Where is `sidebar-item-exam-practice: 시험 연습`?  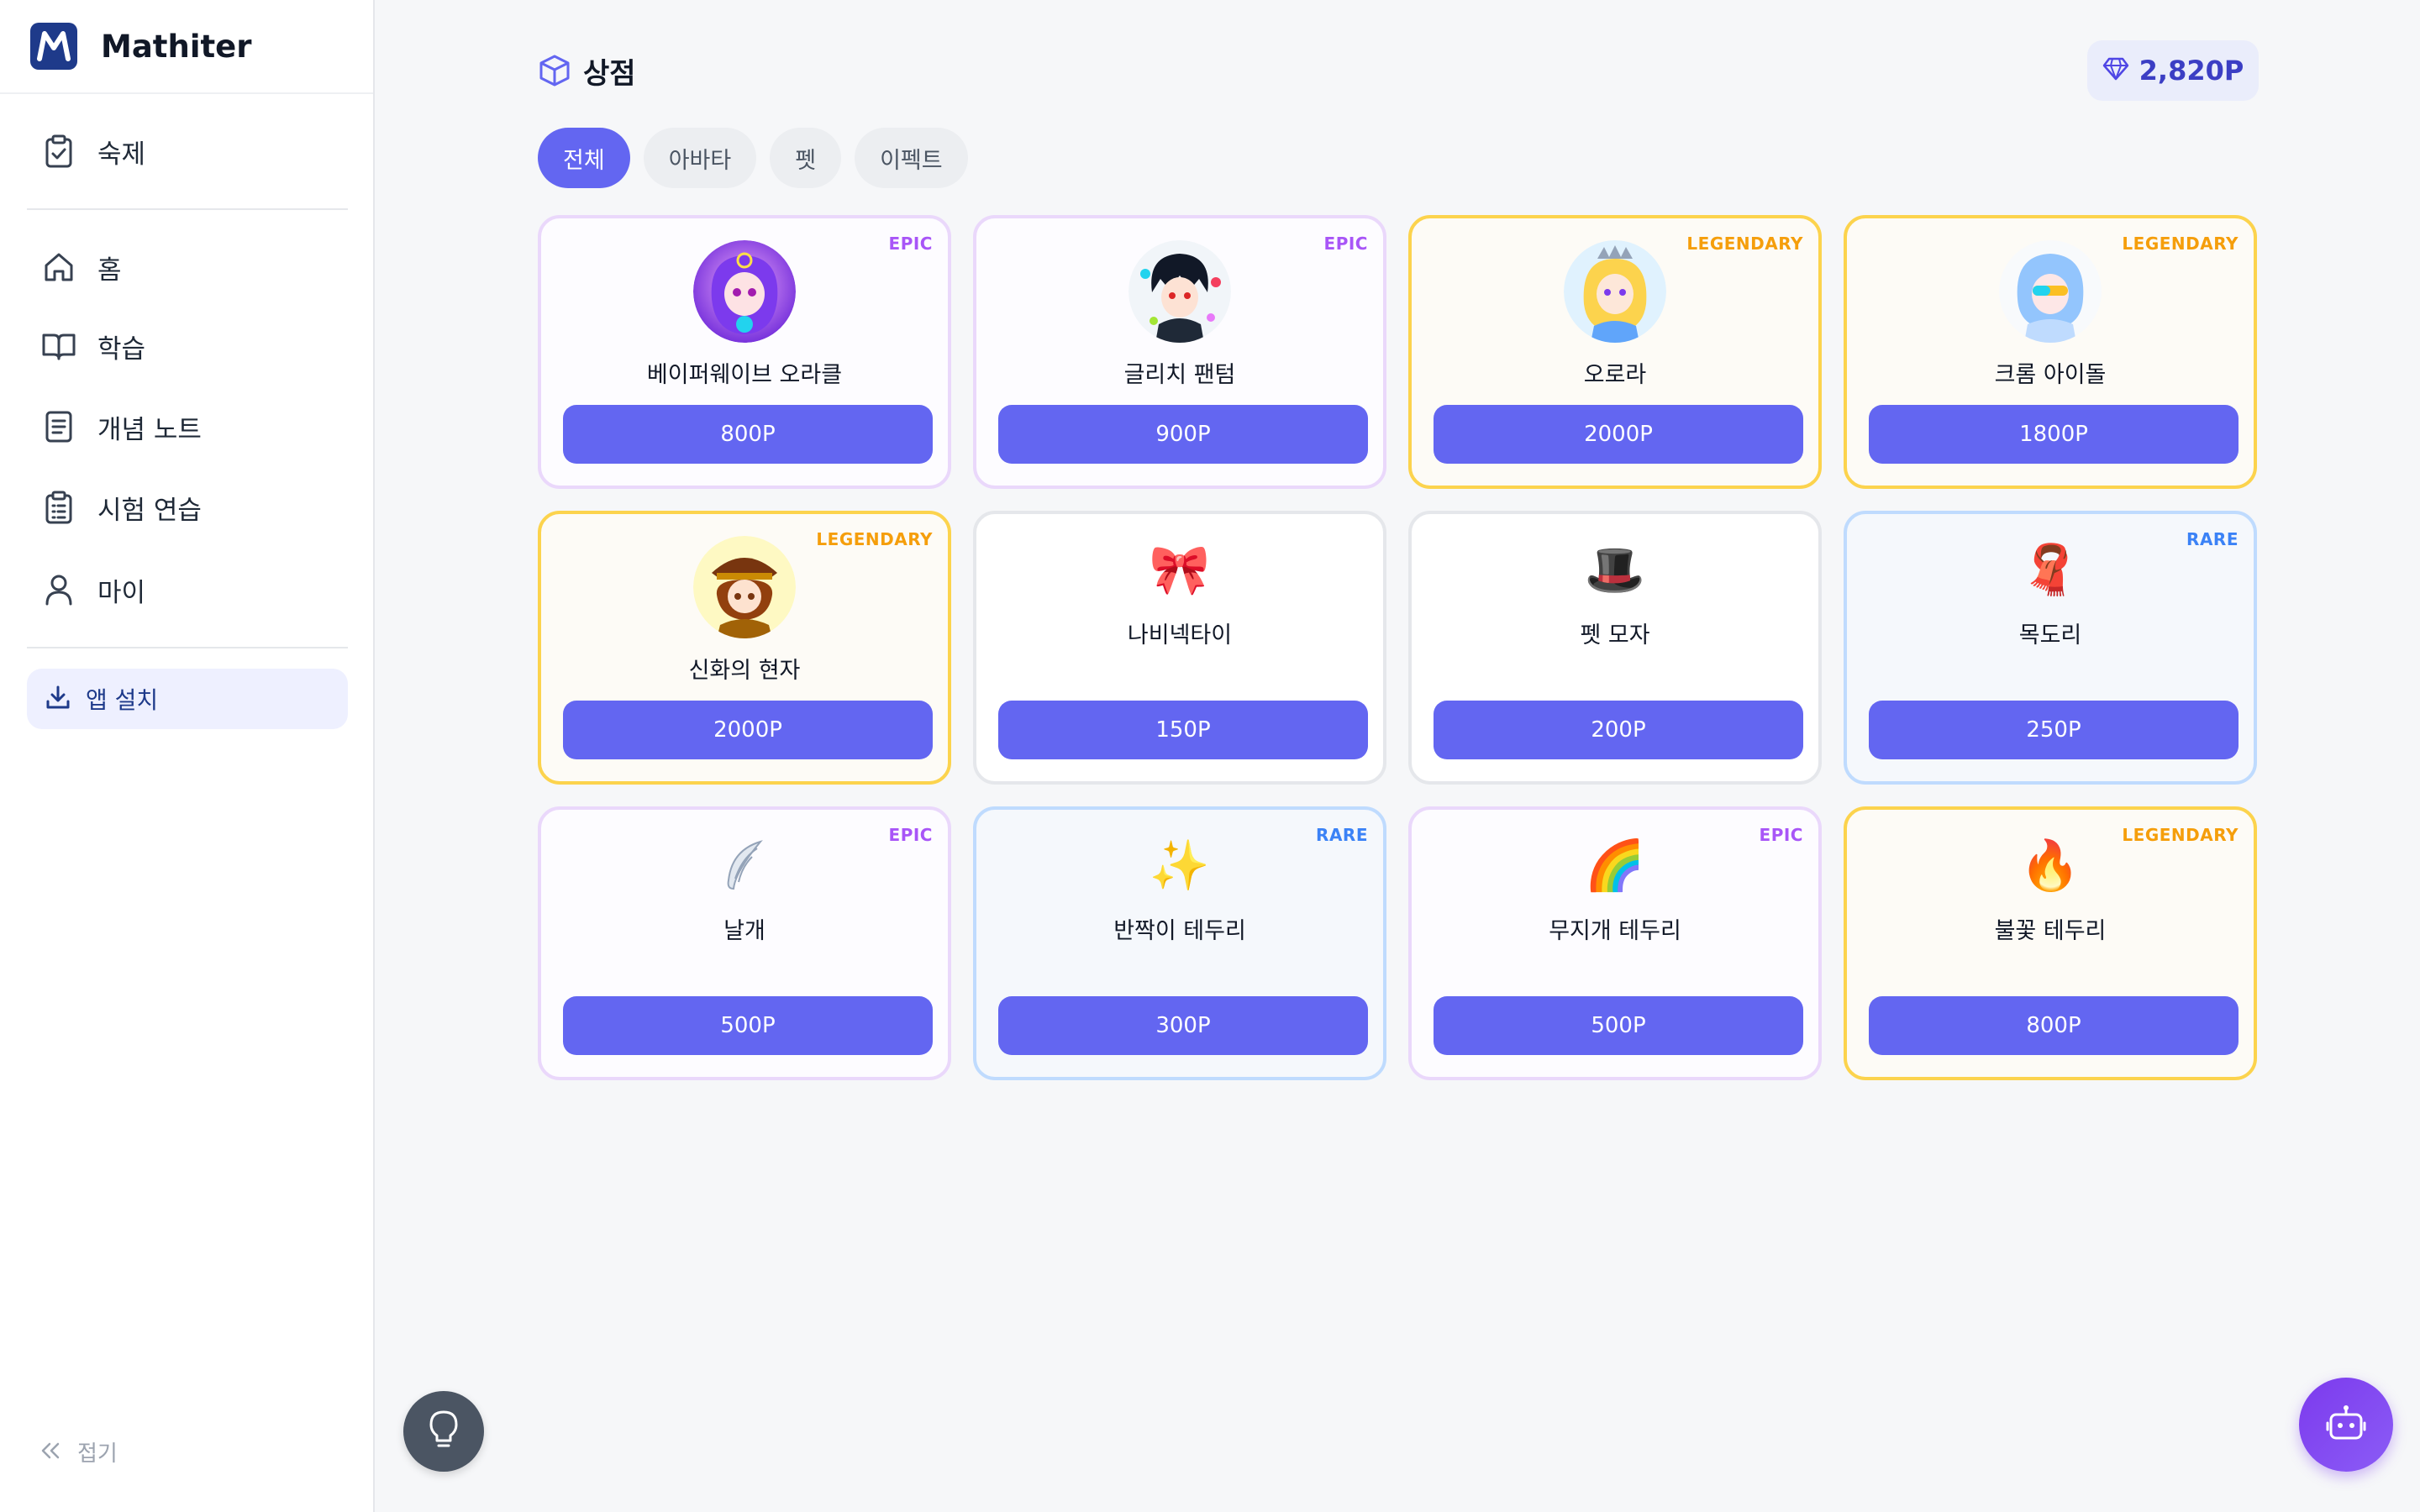 sidebar-item-exam-practice: 시험 연습 is located at coordinates (187, 507).